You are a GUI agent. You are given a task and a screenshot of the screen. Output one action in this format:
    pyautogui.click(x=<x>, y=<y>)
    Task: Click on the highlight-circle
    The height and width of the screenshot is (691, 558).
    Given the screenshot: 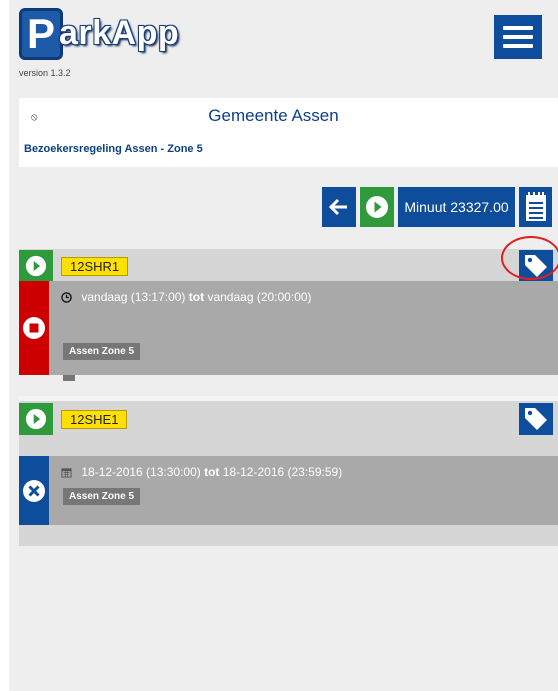 What is the action you would take?
    pyautogui.click(x=529, y=258)
    